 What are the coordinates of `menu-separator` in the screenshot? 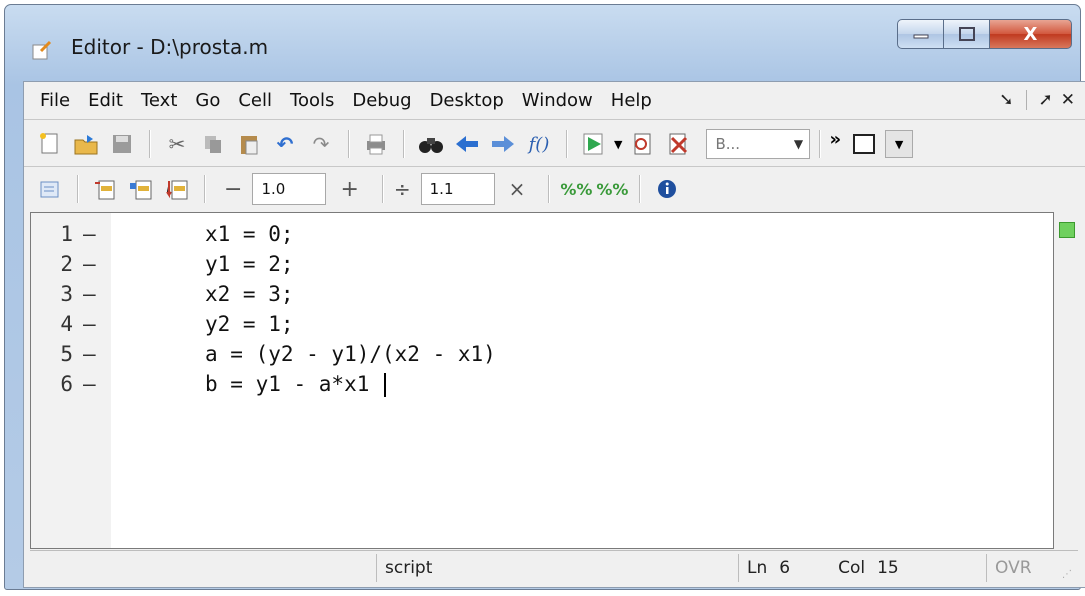 It's located at (1026, 100).